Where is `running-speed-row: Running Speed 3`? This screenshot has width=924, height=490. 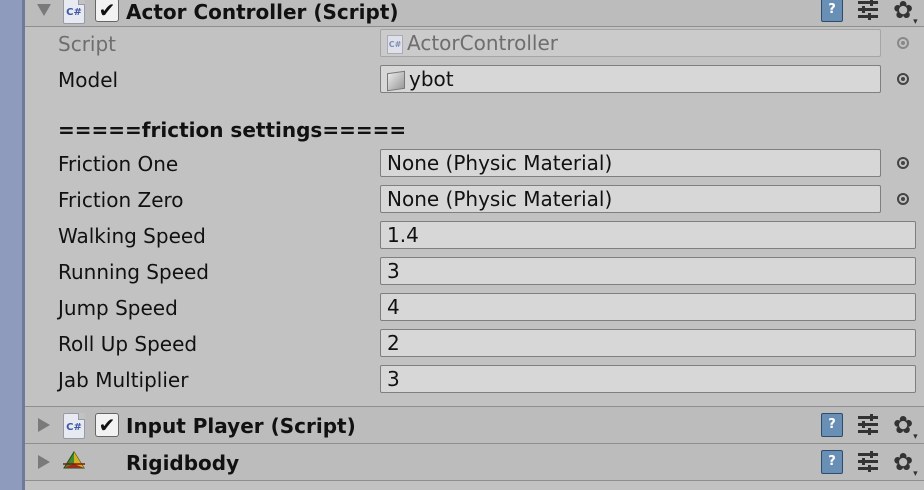
running-speed-row: Running Speed 3 is located at coordinates (474, 272).